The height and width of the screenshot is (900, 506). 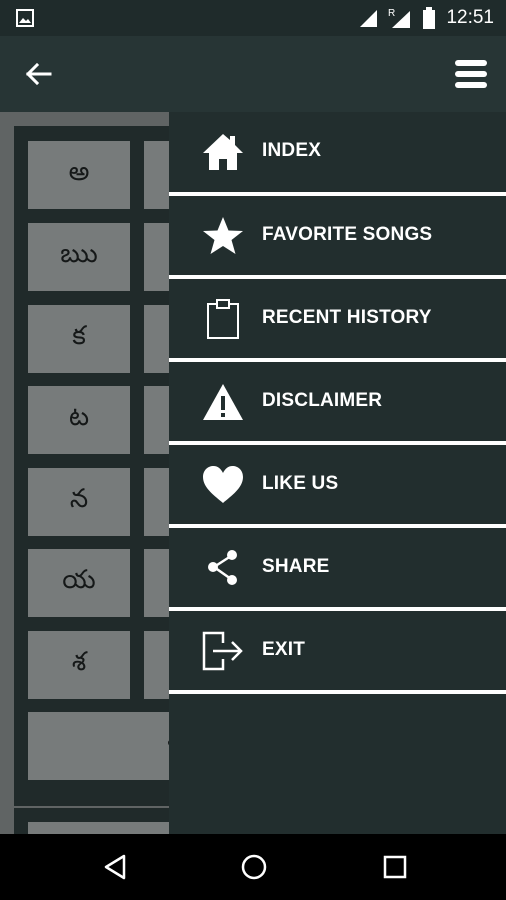 What do you see at coordinates (79, 417) in the screenshot?
I see `letter-text: ట` at bounding box center [79, 417].